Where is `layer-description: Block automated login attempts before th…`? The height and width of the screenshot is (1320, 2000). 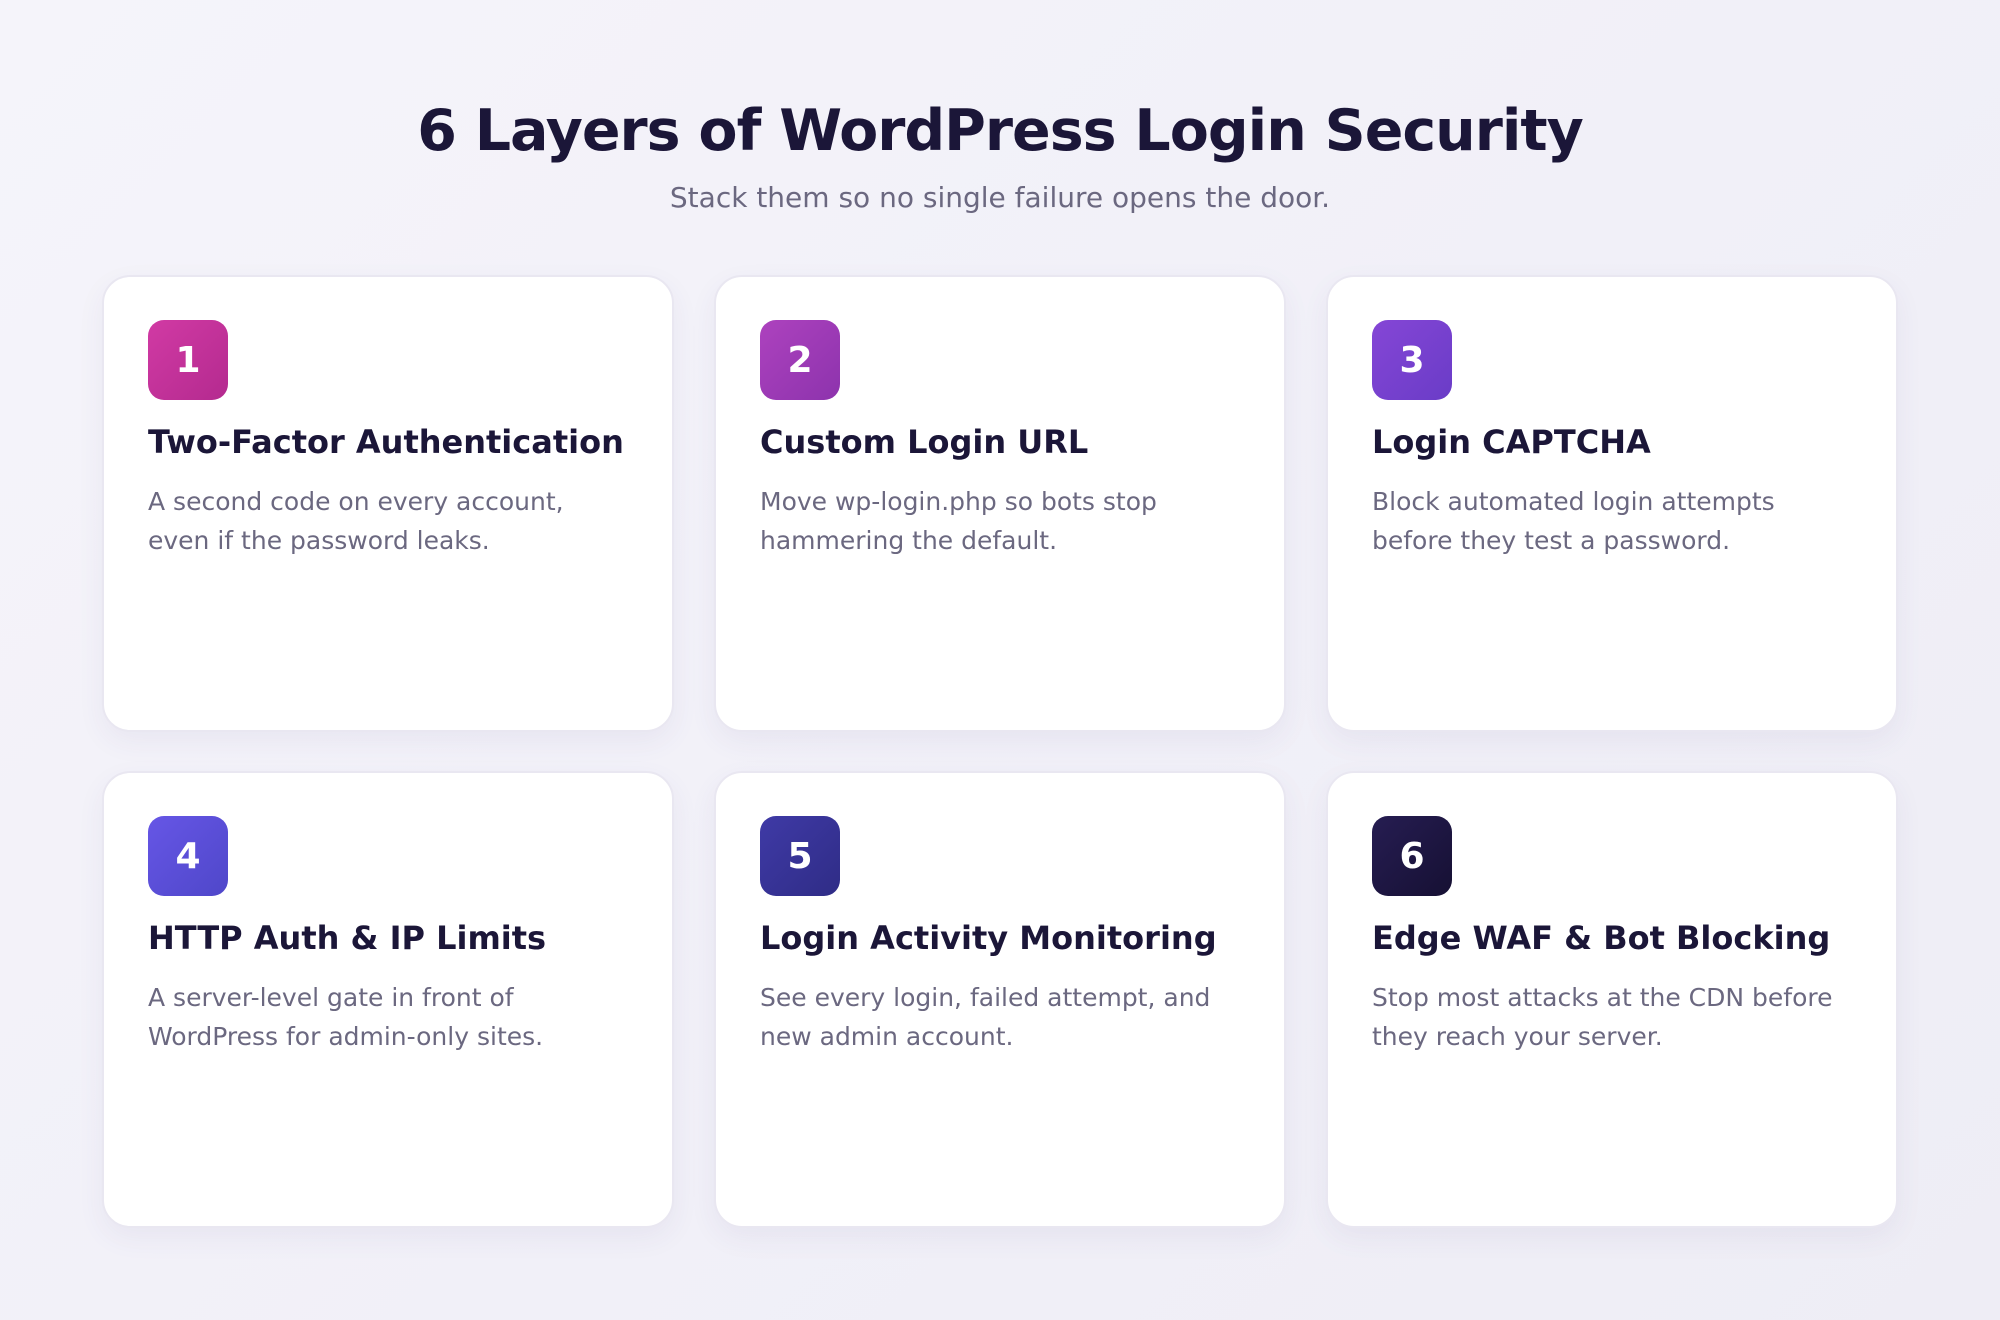
layer-description: Block automated login attempts before th… is located at coordinates (1573, 521).